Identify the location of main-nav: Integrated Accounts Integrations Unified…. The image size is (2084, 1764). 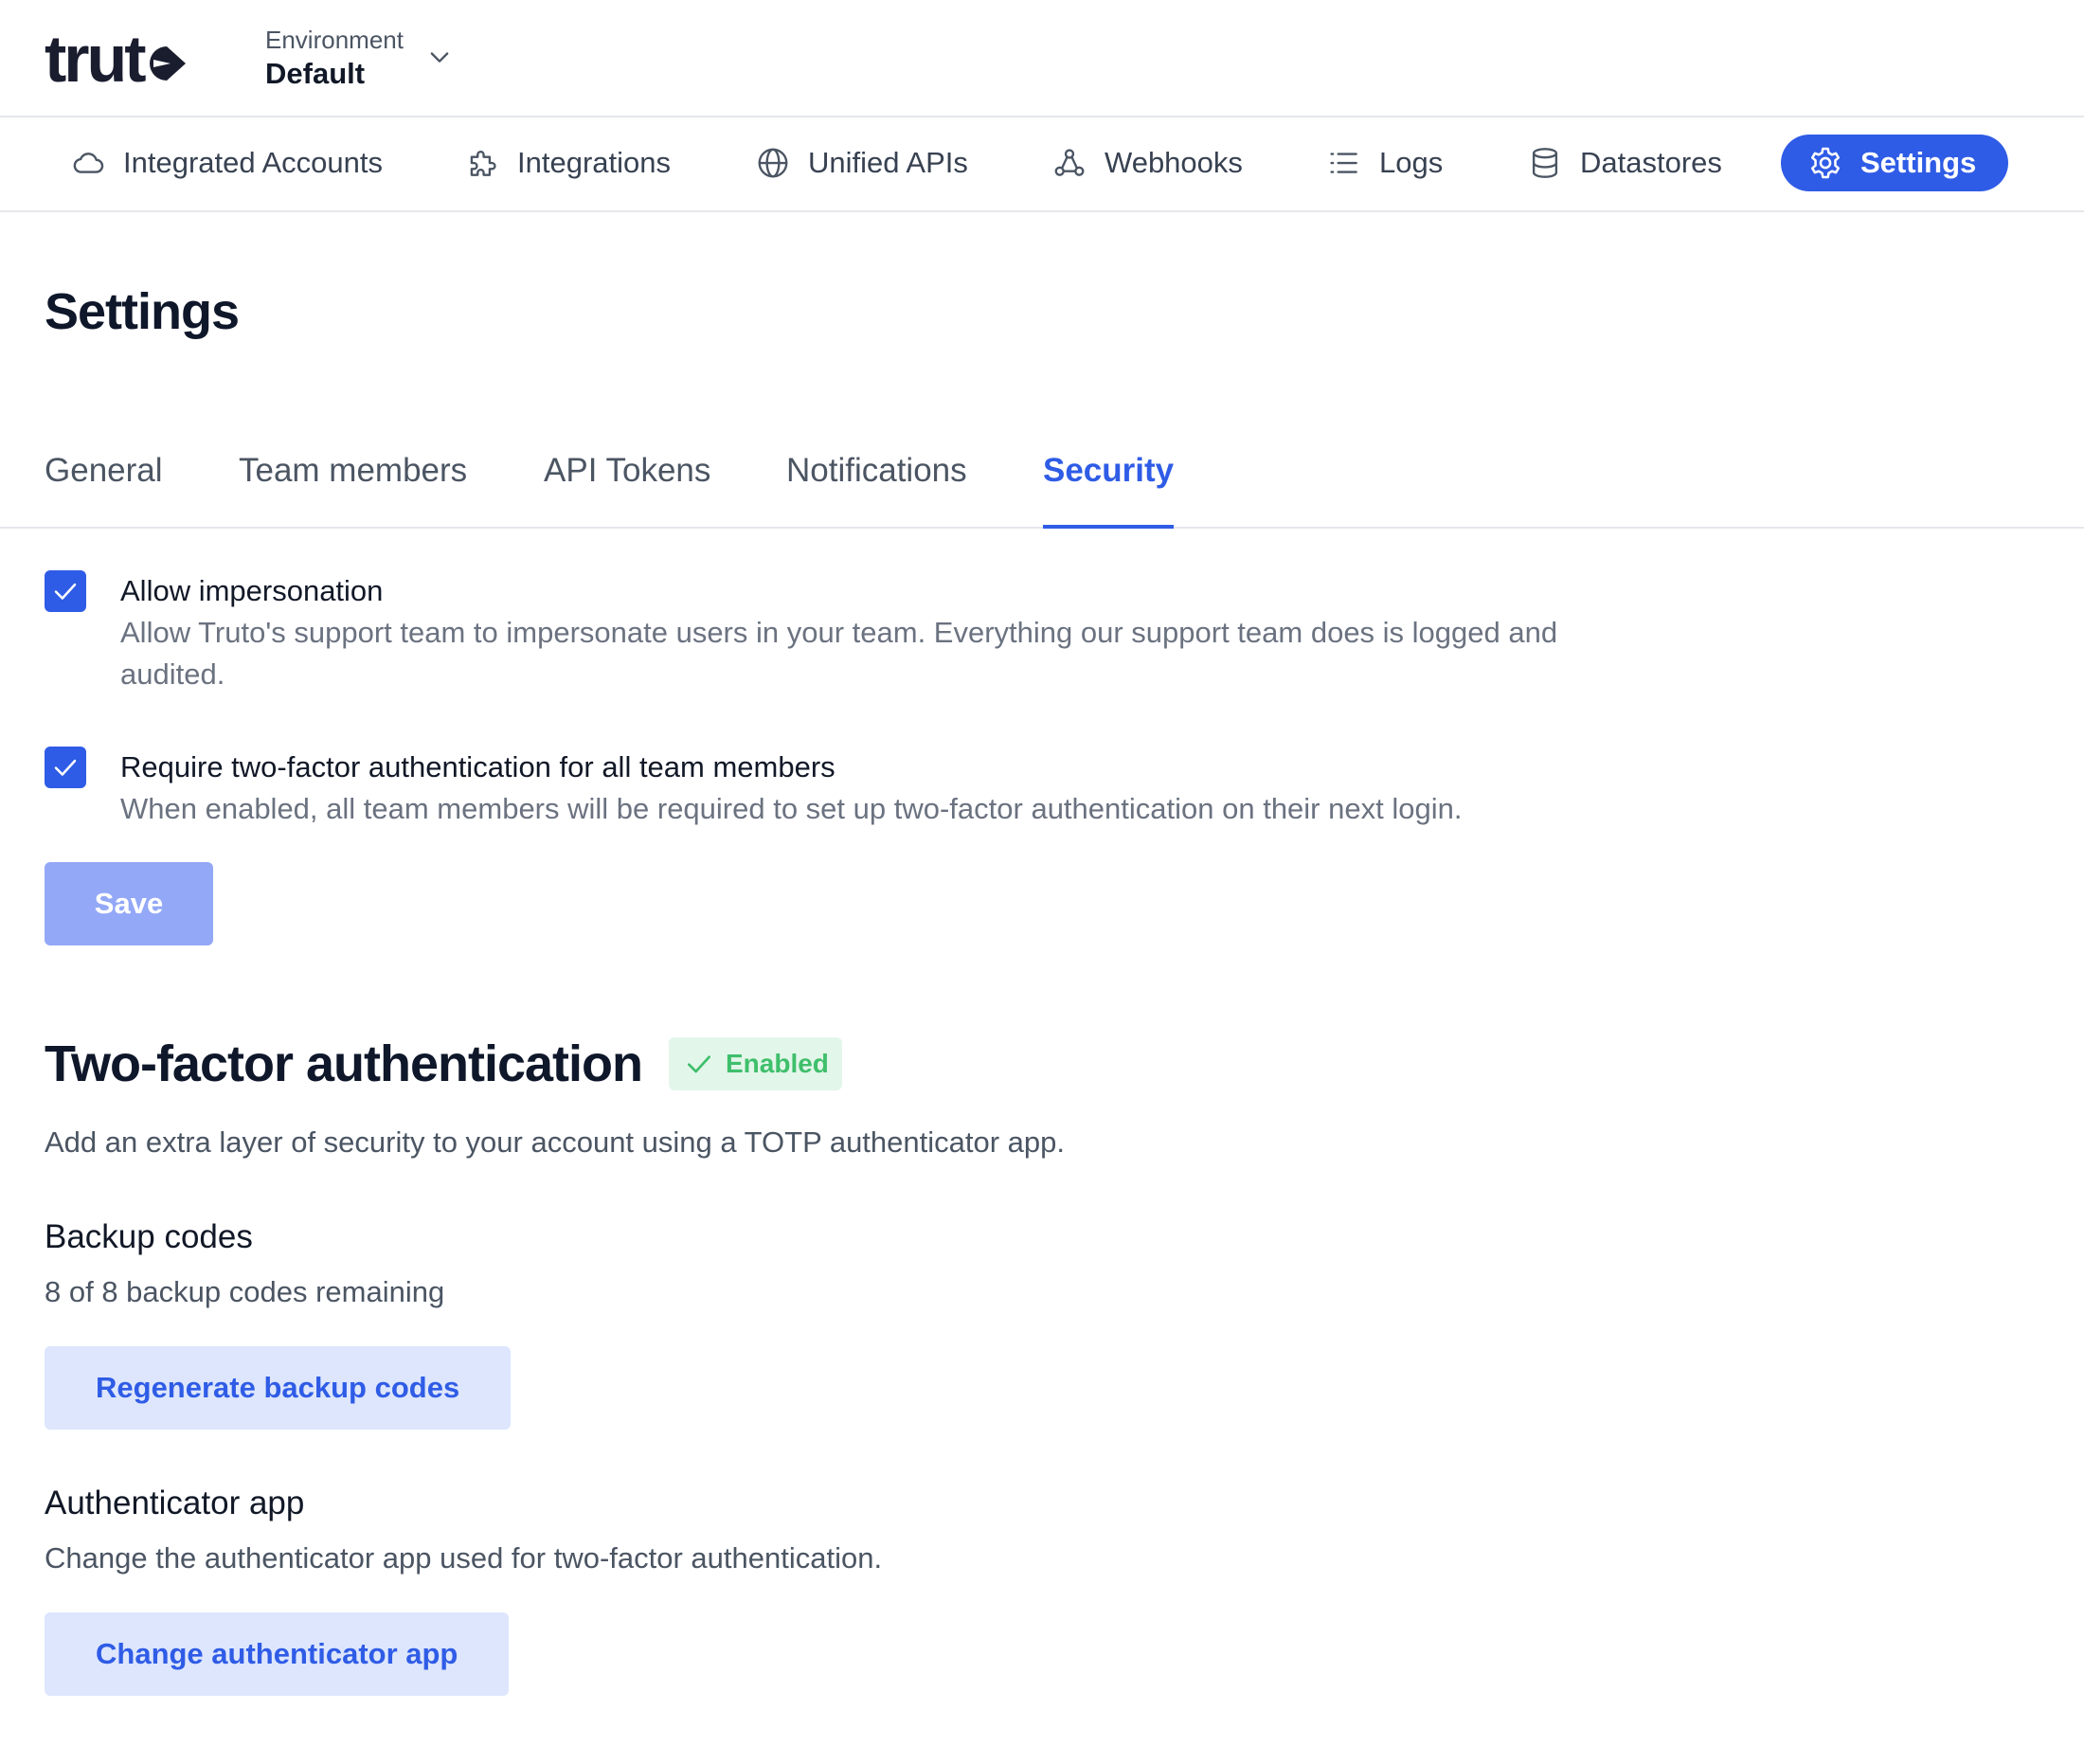
(1042, 164).